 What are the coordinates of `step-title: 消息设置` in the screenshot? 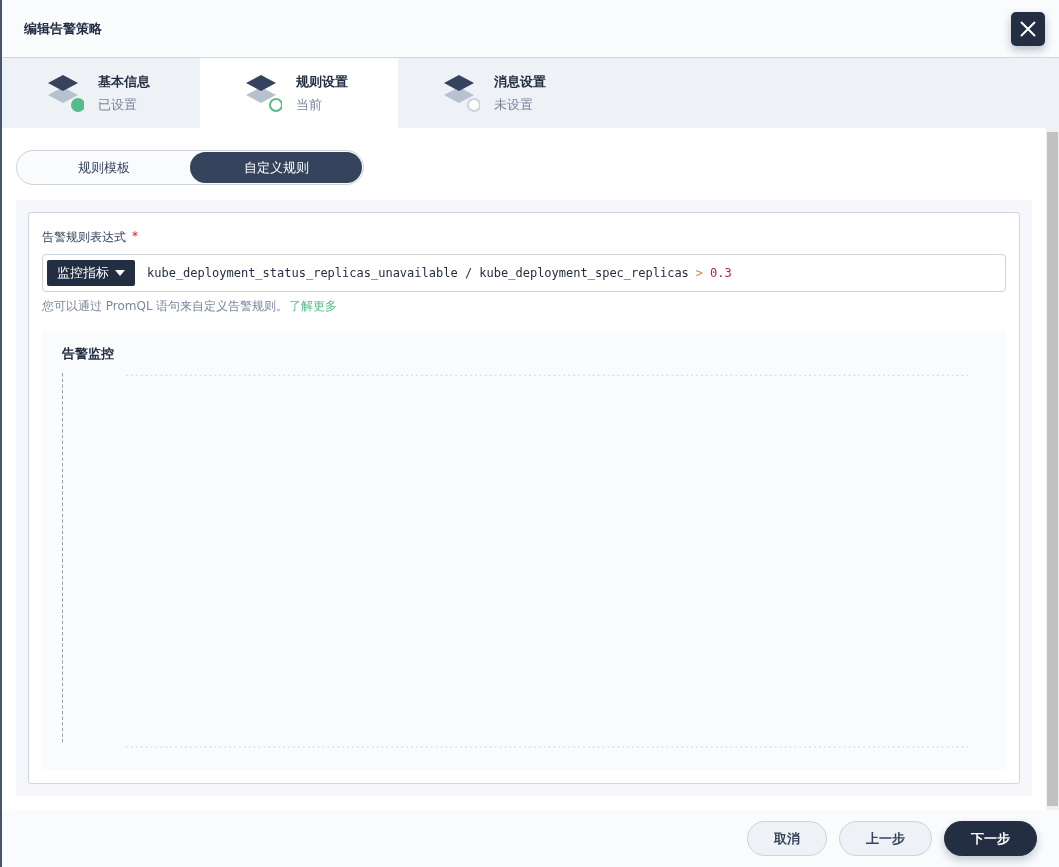 It's located at (520, 81).